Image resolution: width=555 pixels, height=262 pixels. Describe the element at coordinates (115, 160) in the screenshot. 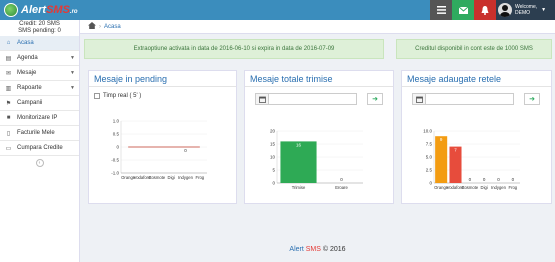

I see `y-tick-label: -0.5` at that location.